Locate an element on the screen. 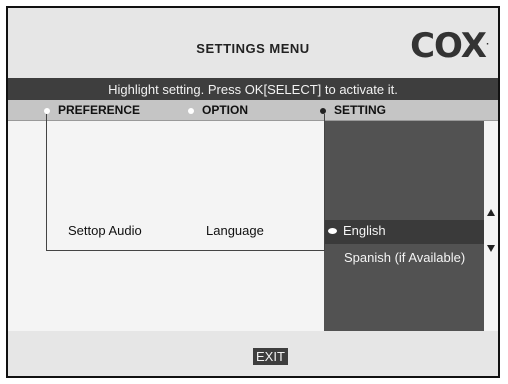  preference-connector-line is located at coordinates (46, 182).